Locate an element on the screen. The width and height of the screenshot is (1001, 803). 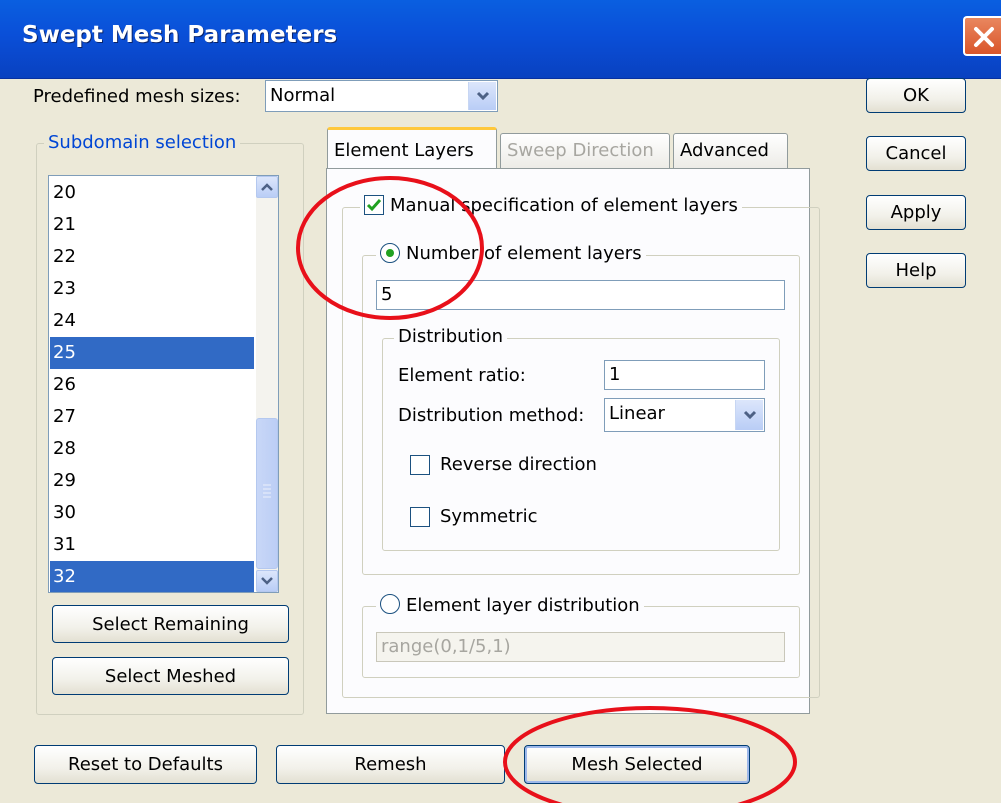
list-item: 20 is located at coordinates (152, 193).